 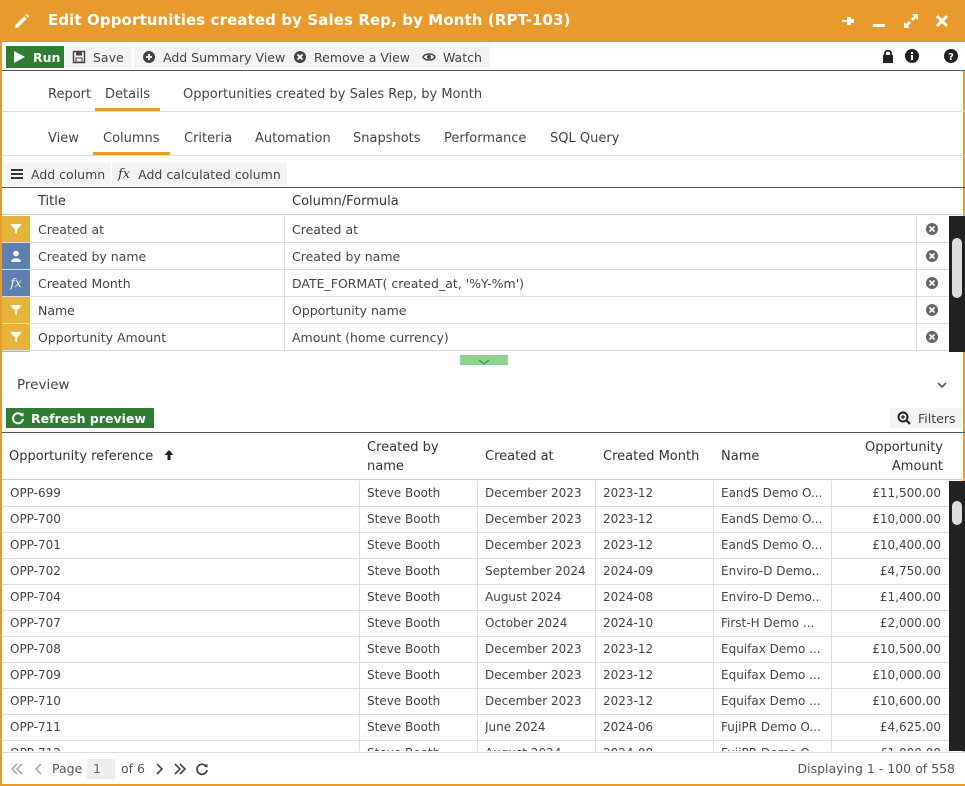 What do you see at coordinates (16, 283) in the screenshot?
I see `function-icon: fx` at bounding box center [16, 283].